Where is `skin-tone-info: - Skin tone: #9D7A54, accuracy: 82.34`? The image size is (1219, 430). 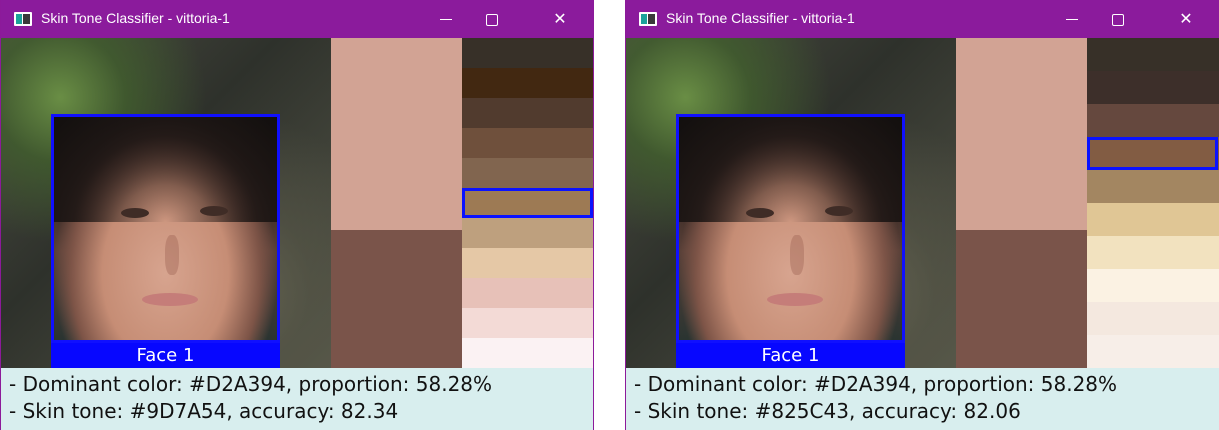 skin-tone-info: - Skin tone: #9D7A54, accuracy: 82.34 is located at coordinates (204, 411).